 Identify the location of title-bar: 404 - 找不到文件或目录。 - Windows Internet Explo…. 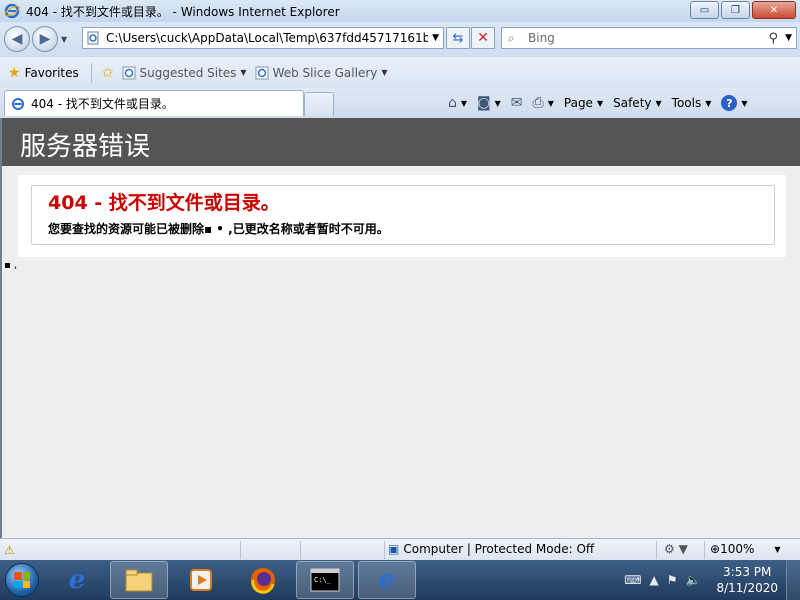
(400, 11).